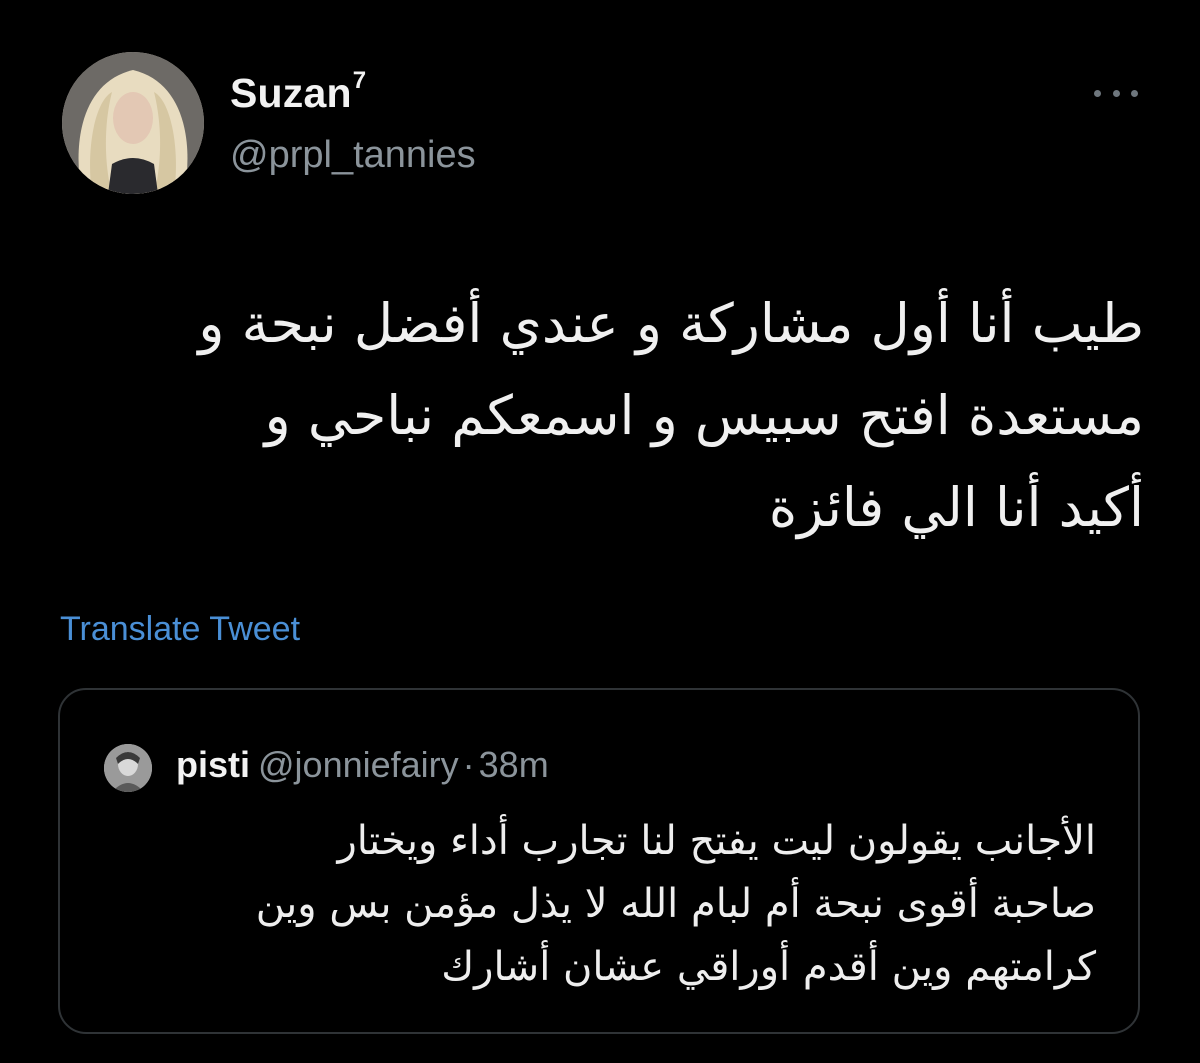 This screenshot has height=1063, width=1200. I want to click on display-name-text: Suzan, so click(291, 93).